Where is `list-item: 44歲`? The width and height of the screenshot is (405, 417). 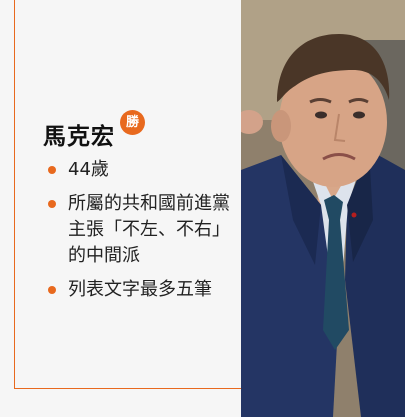 list-item: 44歲 is located at coordinates (140, 170).